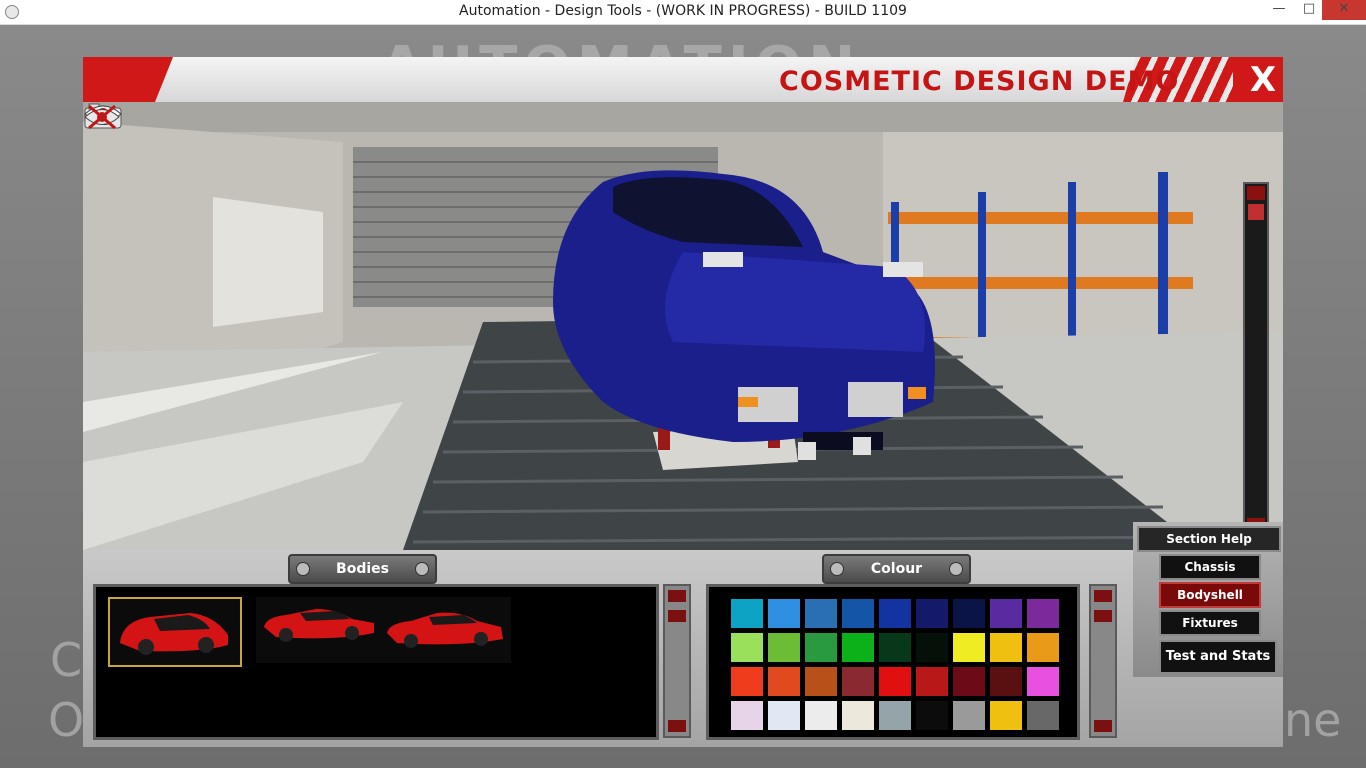 This screenshot has height=768, width=1366. I want to click on zoom-scrollbar, so click(1256, 359).